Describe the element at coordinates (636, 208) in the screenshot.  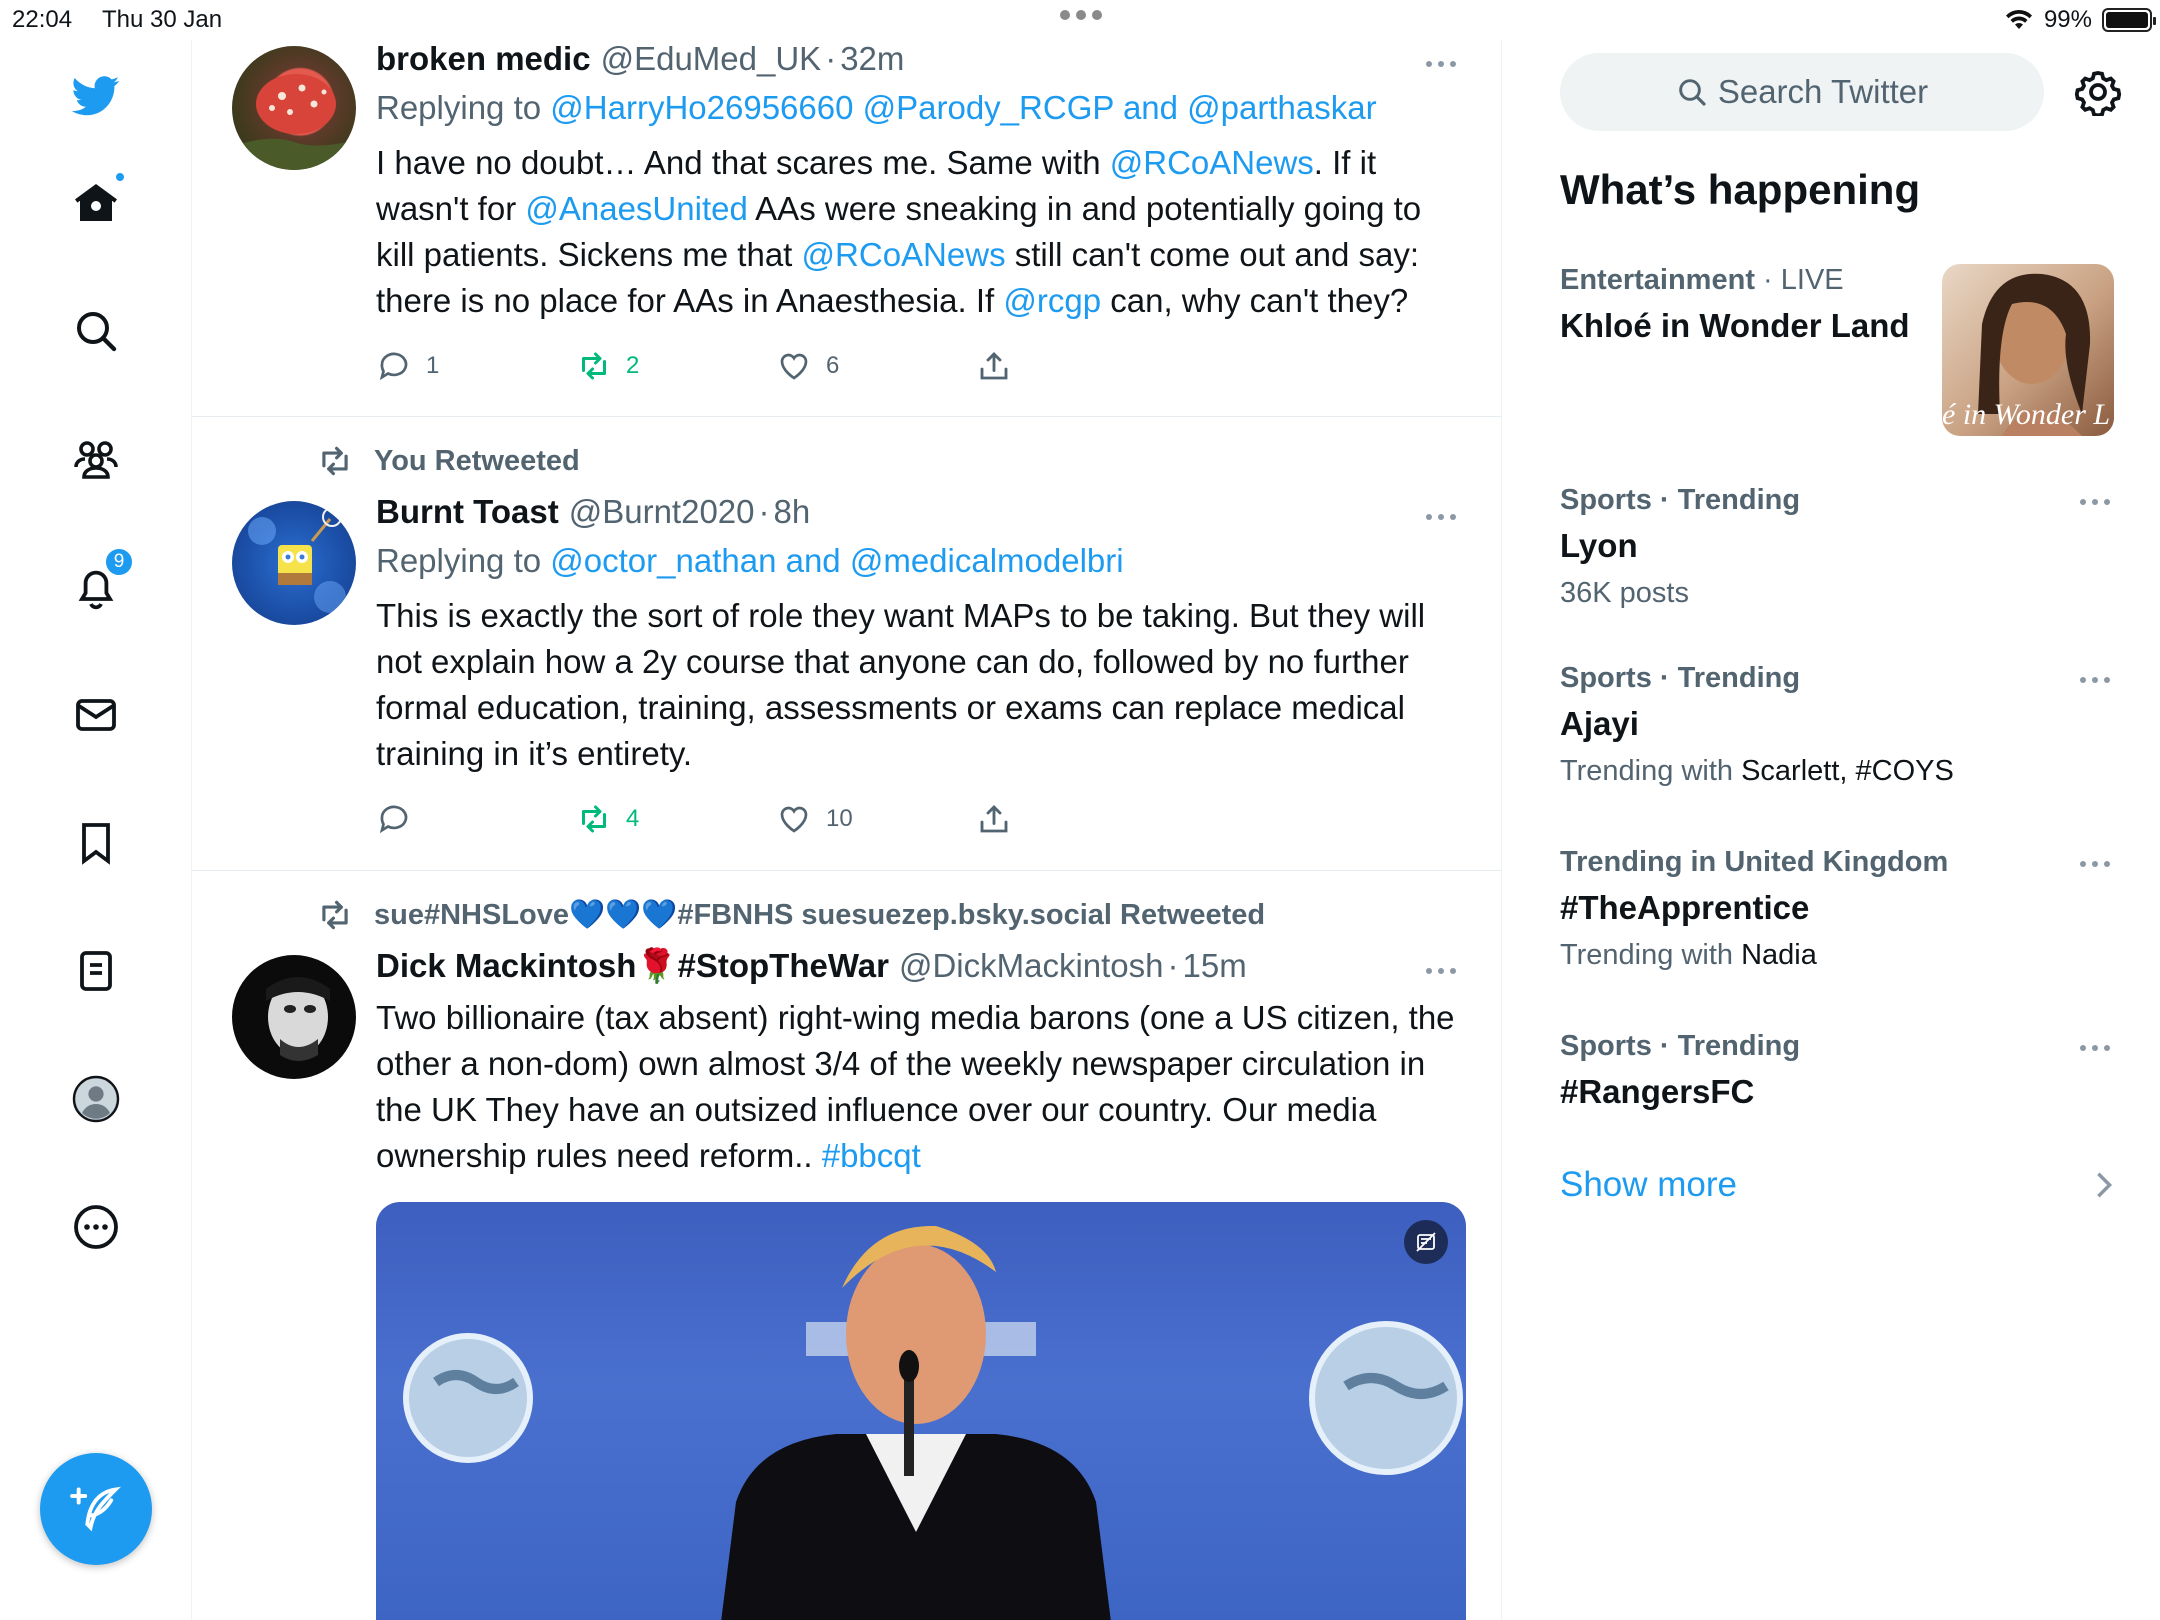
I see `mention-link: @AnaesUnited` at that location.